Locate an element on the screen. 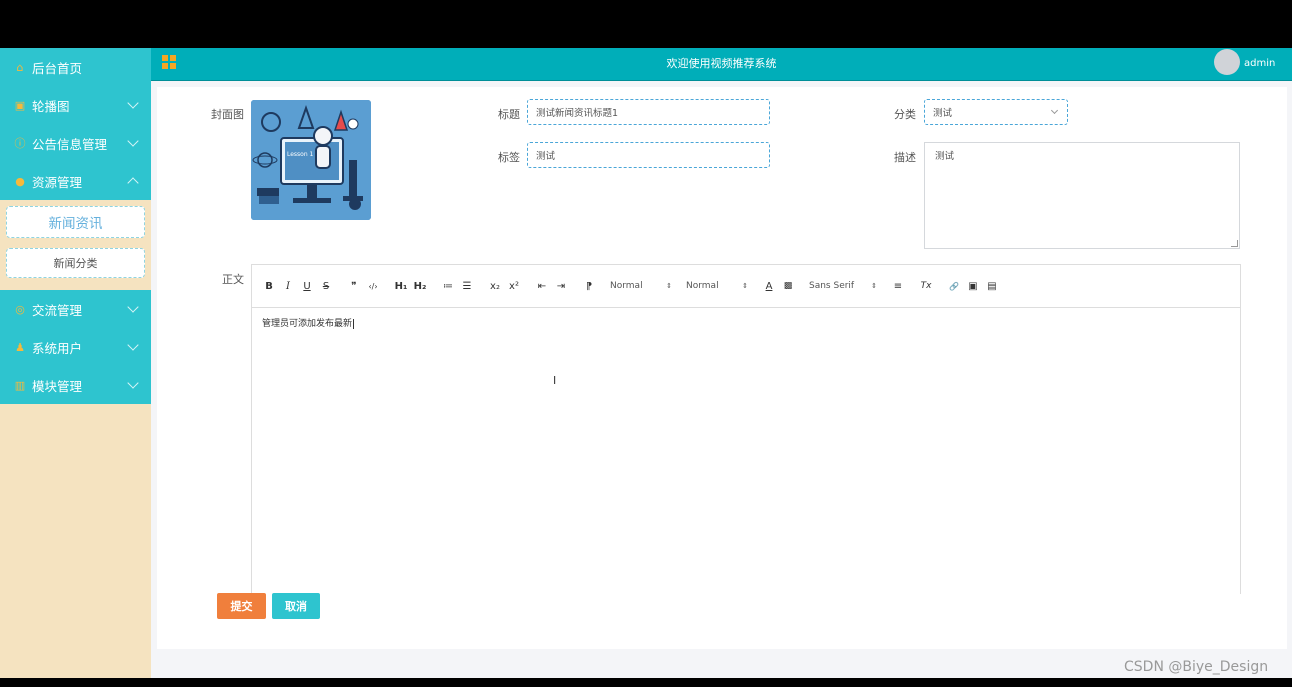 This screenshot has width=1292, height=687. home-icon: ⌂ is located at coordinates (20, 67).